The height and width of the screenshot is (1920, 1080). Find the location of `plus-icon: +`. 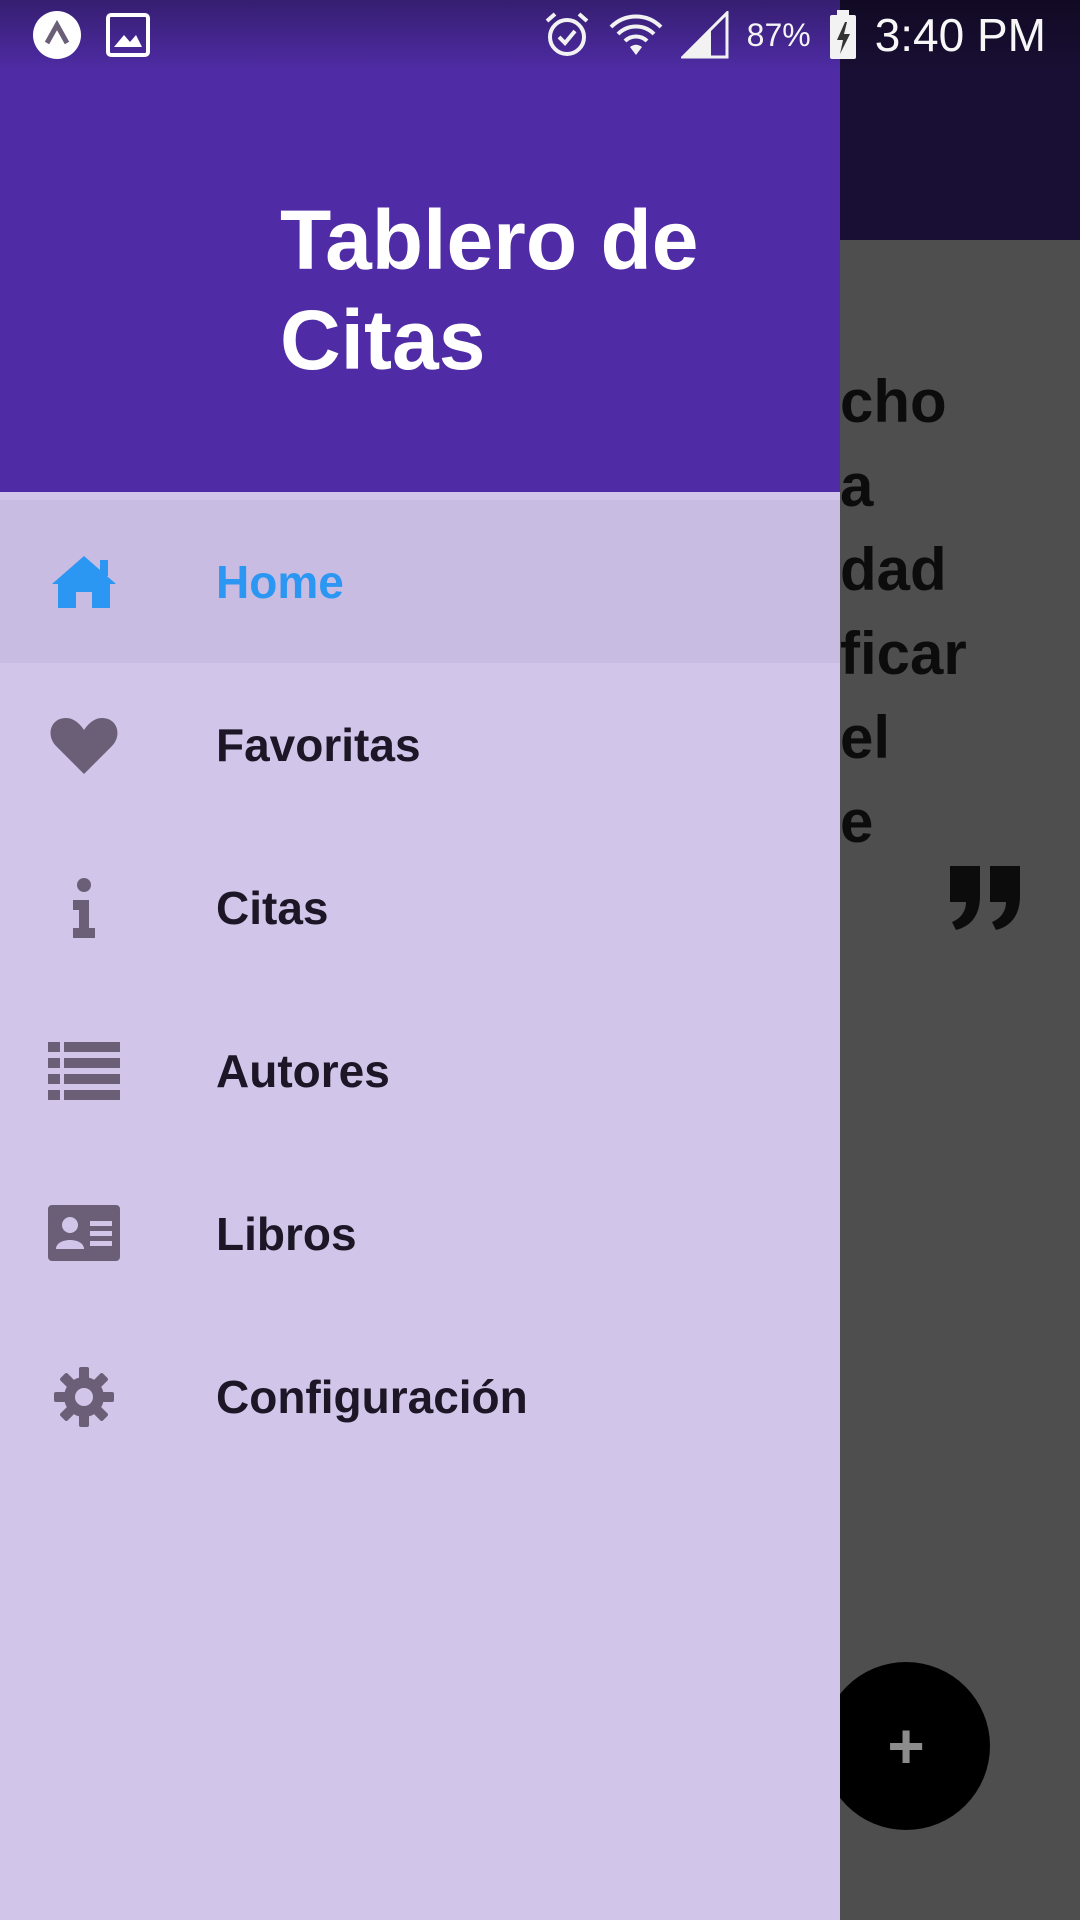

plus-icon: + is located at coordinates (906, 1746).